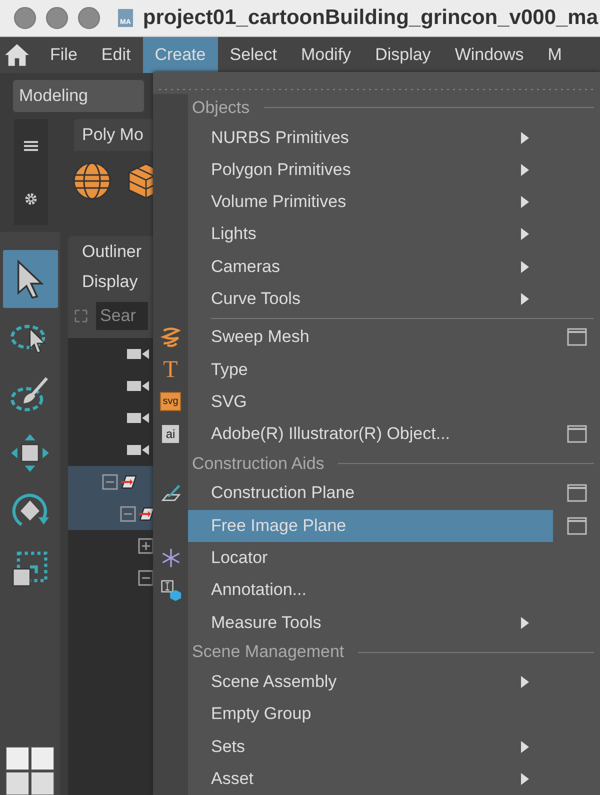 The width and height of the screenshot is (600, 795). What do you see at coordinates (30, 453) in the screenshot?
I see `move-tool-icon` at bounding box center [30, 453].